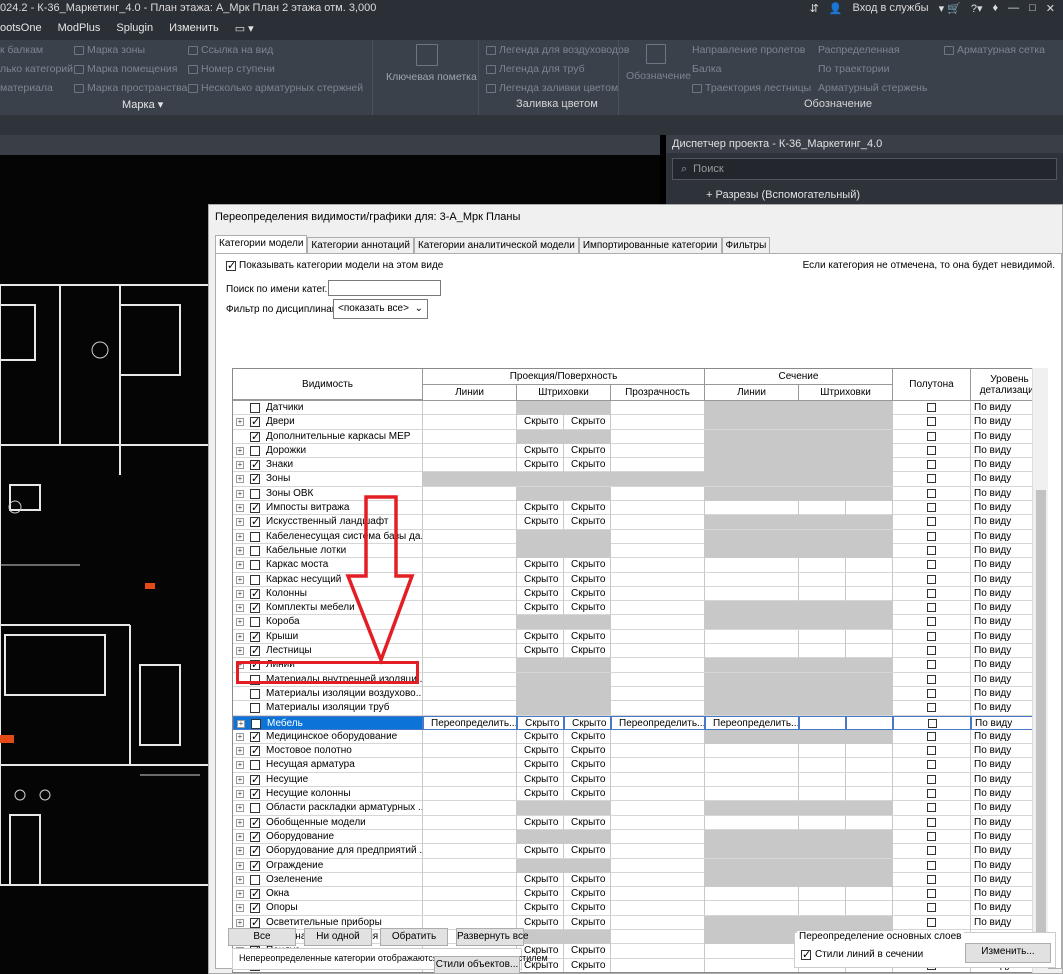 The image size is (1063, 974). Describe the element at coordinates (640, 794) in the screenshot. I see `table-row: +Несущие колонныСкрытоСкрытоПо виду` at that location.